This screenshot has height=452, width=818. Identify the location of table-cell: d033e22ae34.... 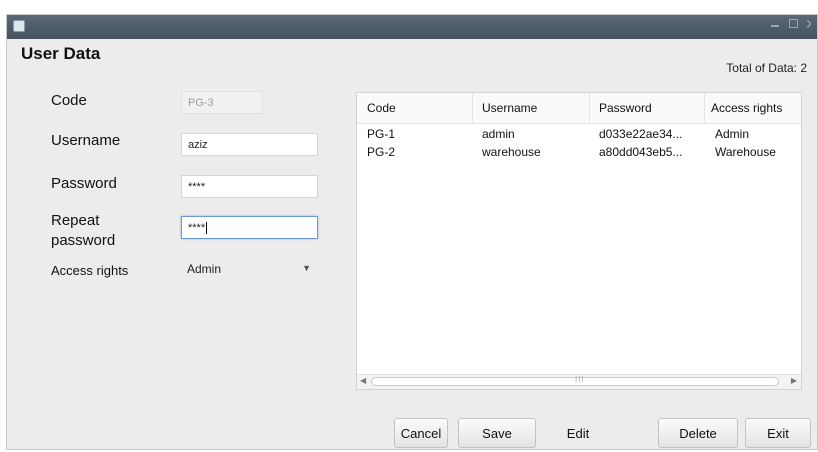
(641, 134).